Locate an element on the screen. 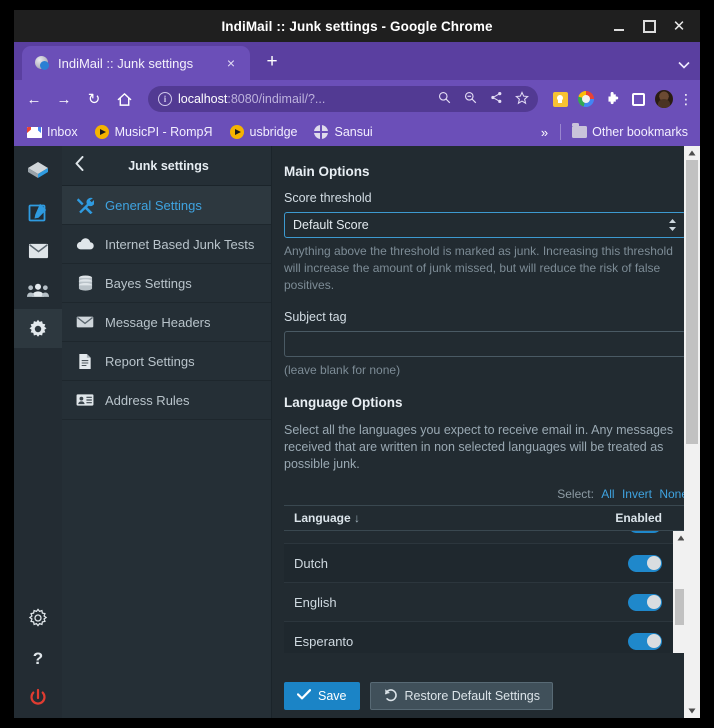 The height and width of the screenshot is (728, 714). chrome-extension-icon is located at coordinates (586, 99).